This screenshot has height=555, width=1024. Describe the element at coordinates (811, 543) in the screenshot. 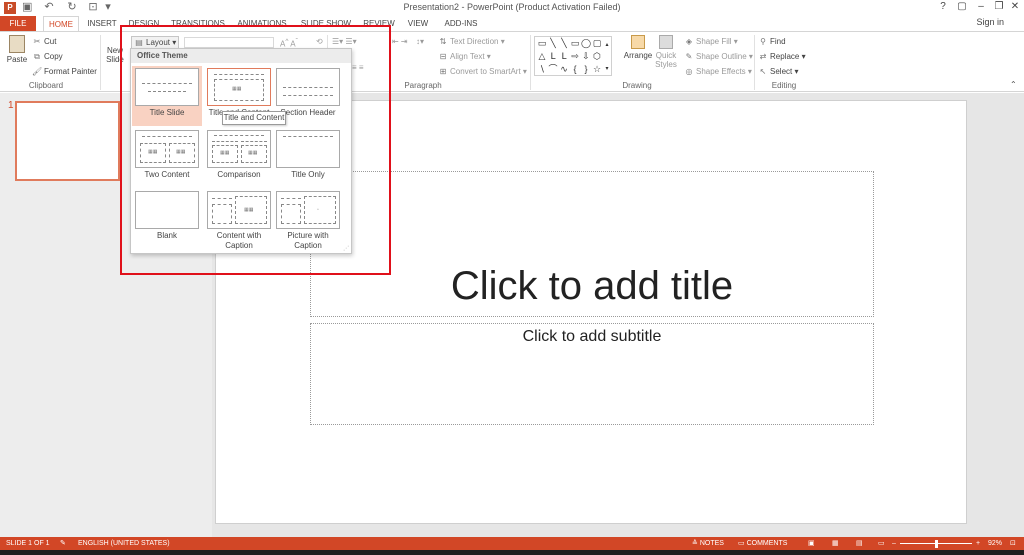

I see `normal-view-icon: ▣` at that location.